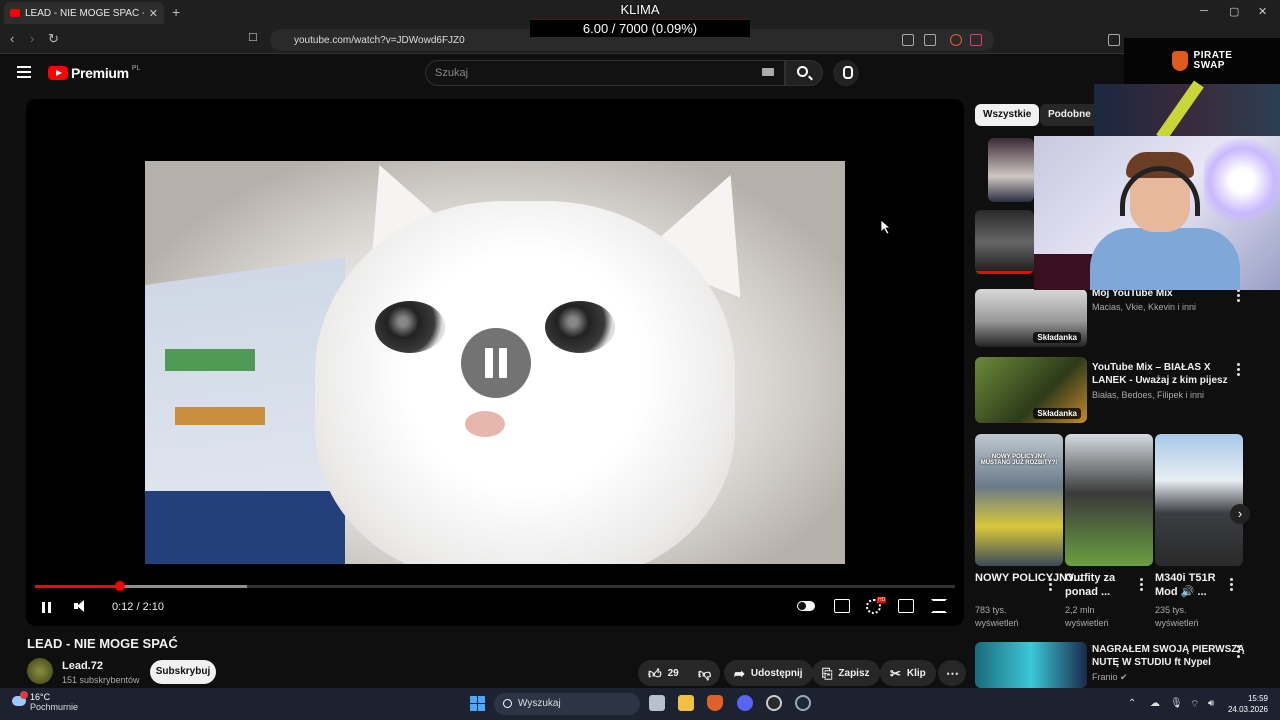  What do you see at coordinates (1194, 704) in the screenshot?
I see `wifi-icon: ⌔` at bounding box center [1194, 704].